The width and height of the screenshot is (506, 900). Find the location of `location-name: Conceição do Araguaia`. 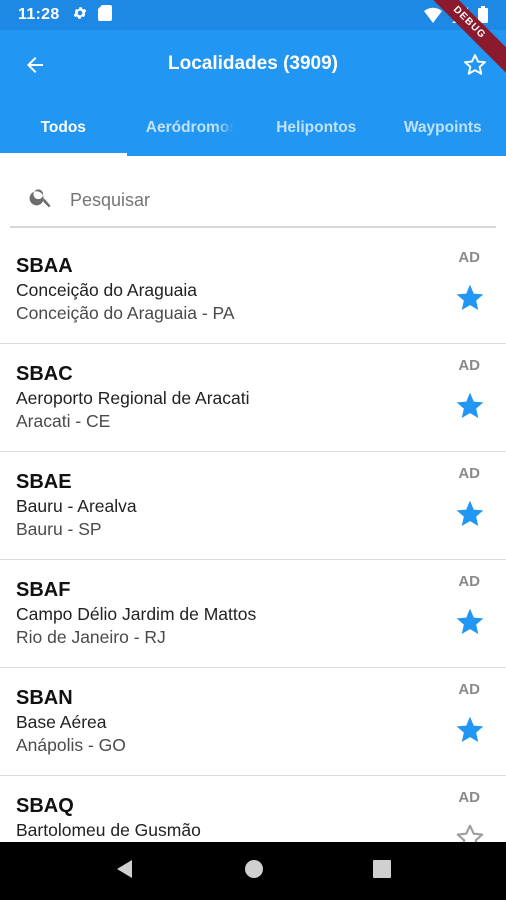

location-name: Conceição do Araguaia is located at coordinates (106, 290).